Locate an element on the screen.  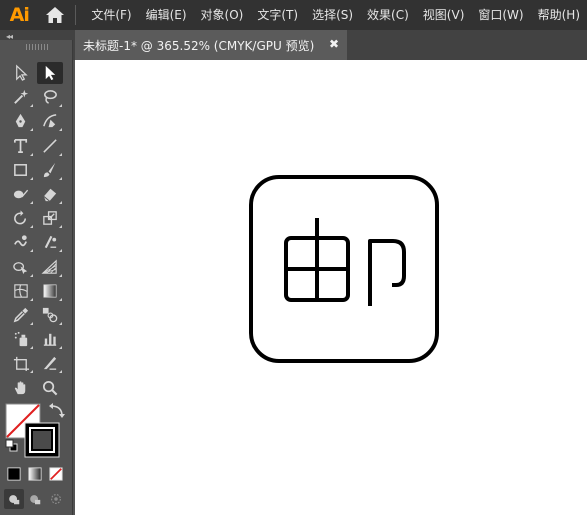
pen-tool is located at coordinates (21, 121).